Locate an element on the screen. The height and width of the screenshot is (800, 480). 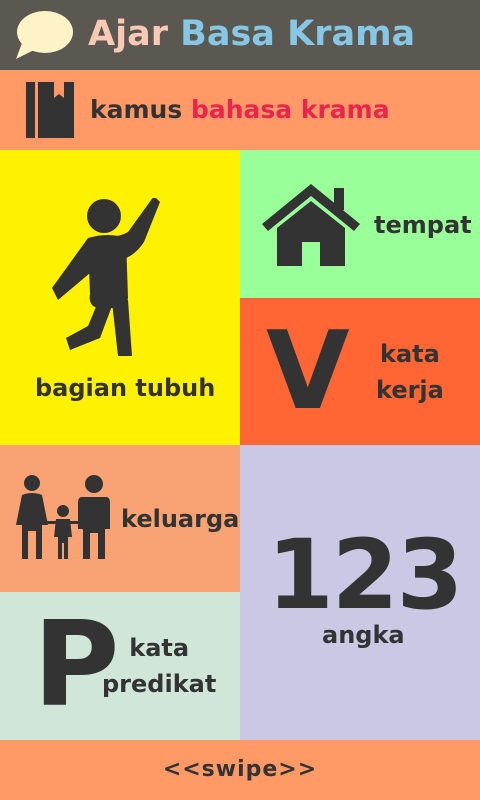
tile-body-parts-label: bagian tubuh is located at coordinates (125, 388).